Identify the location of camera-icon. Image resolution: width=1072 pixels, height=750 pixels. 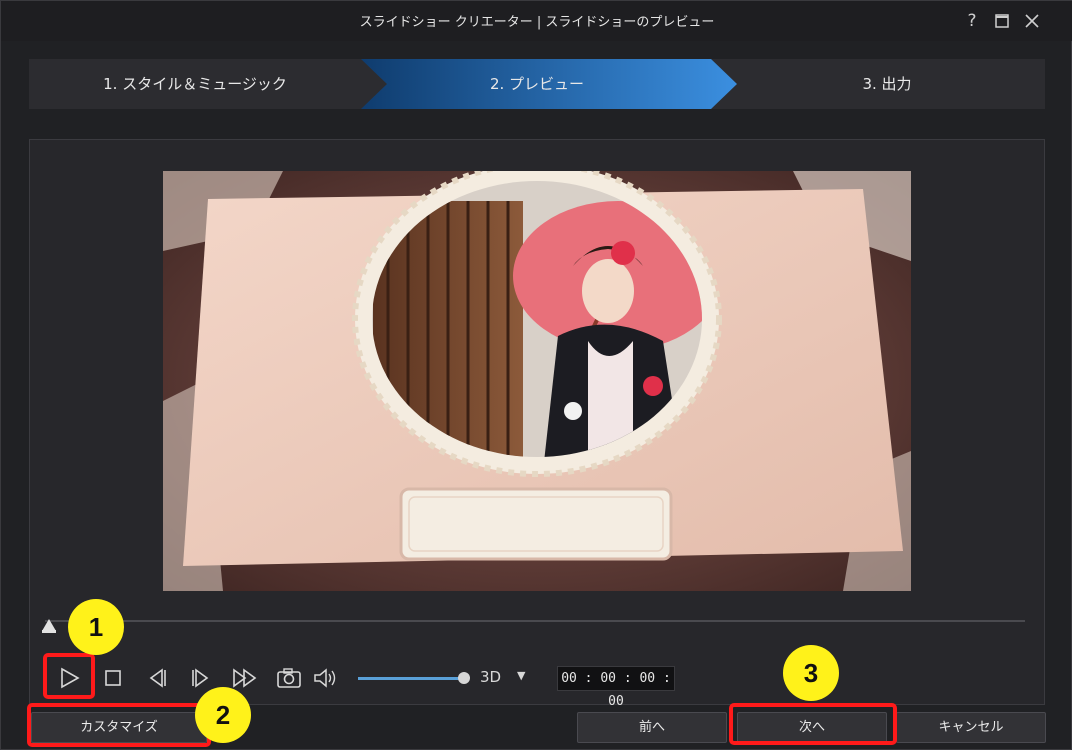
(289, 678).